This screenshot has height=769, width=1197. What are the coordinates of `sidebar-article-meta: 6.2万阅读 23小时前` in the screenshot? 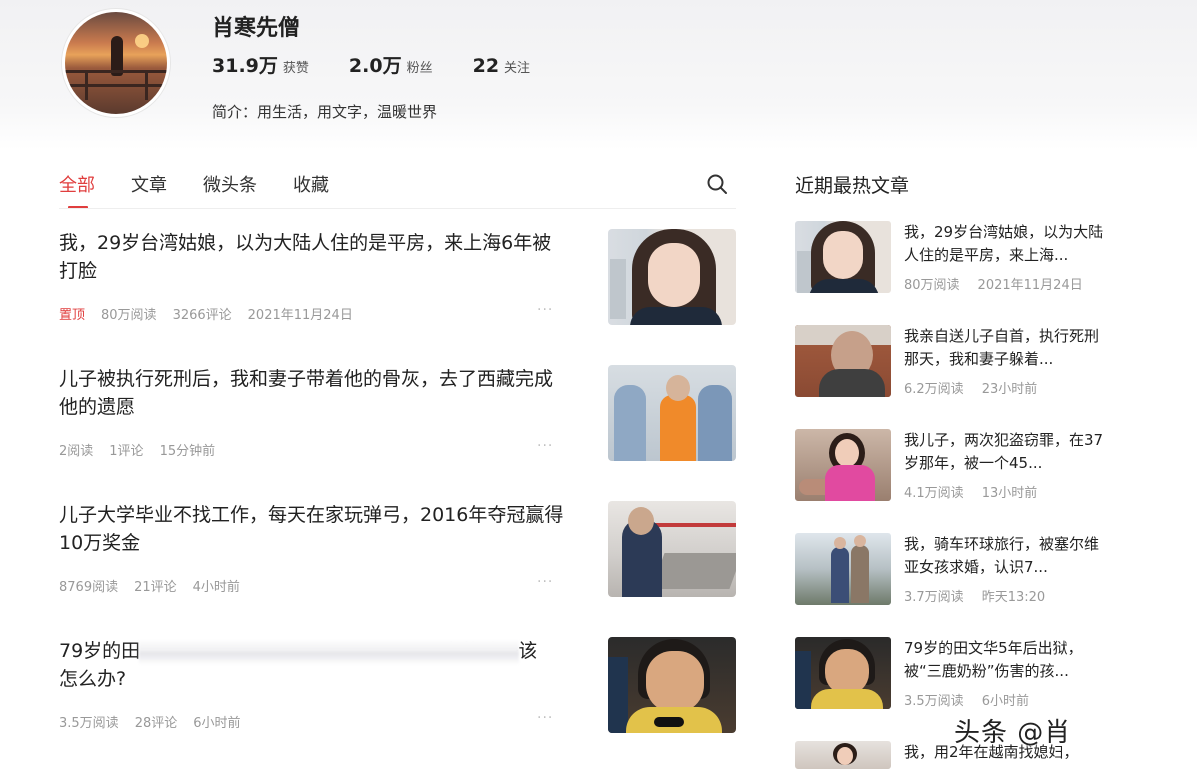 It's located at (979, 387).